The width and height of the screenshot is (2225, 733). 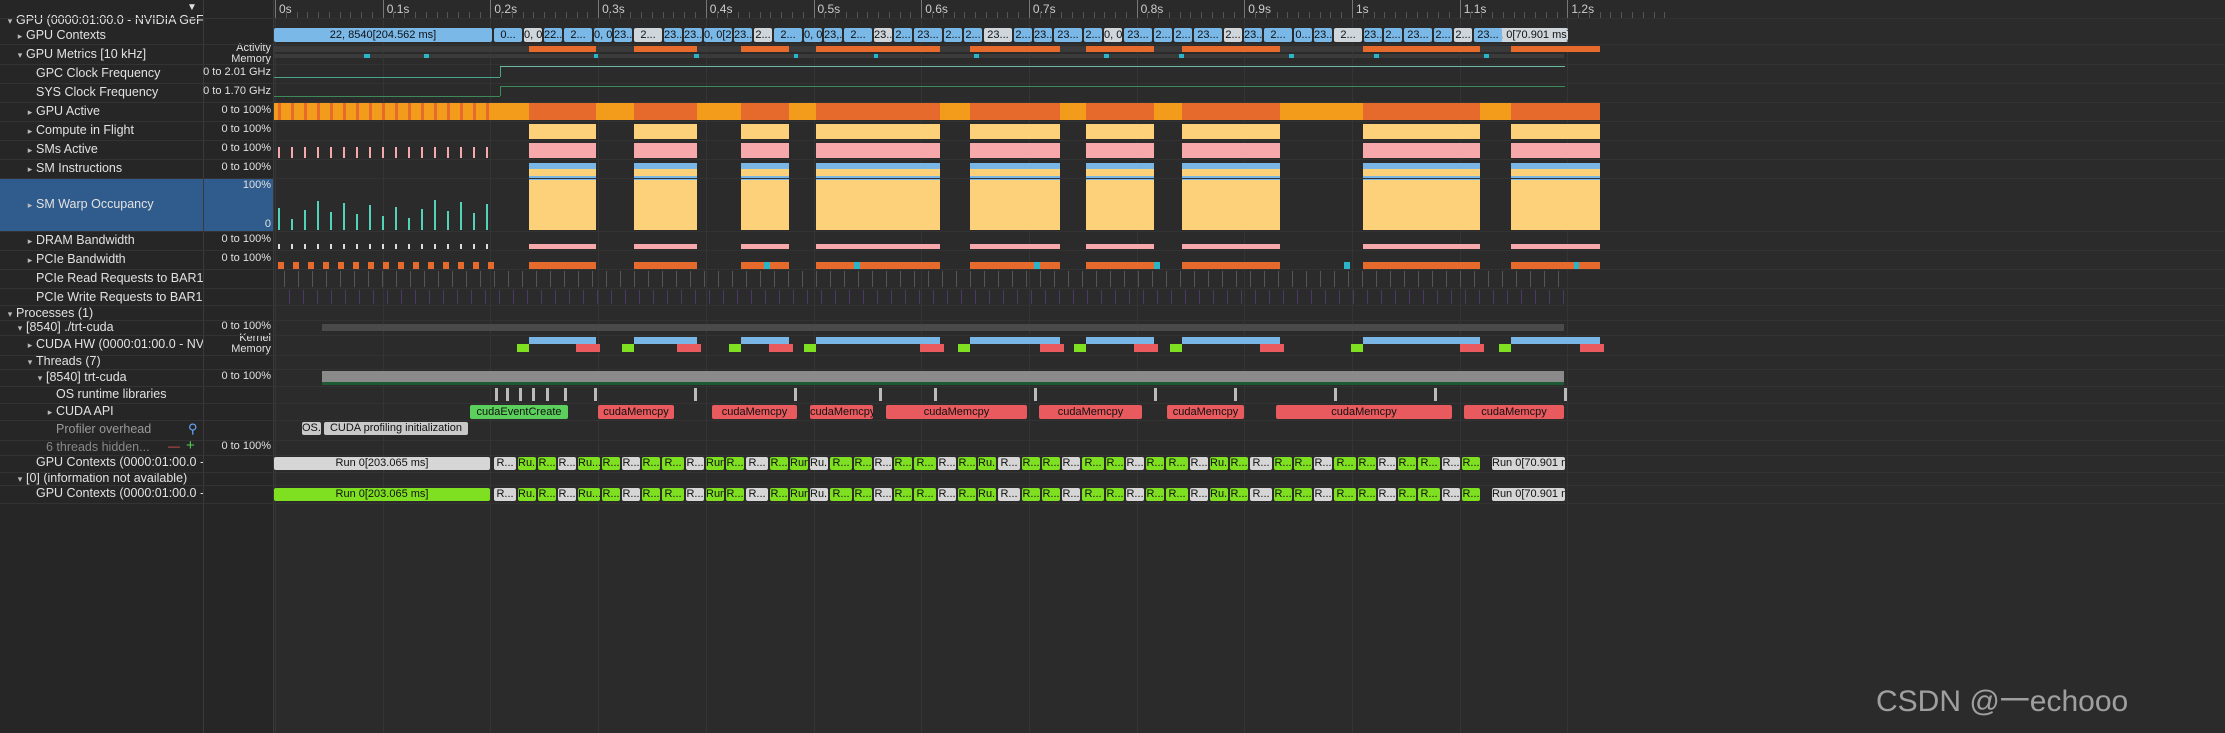 I want to click on expand-right-icon: ▸, so click(x=30, y=204).